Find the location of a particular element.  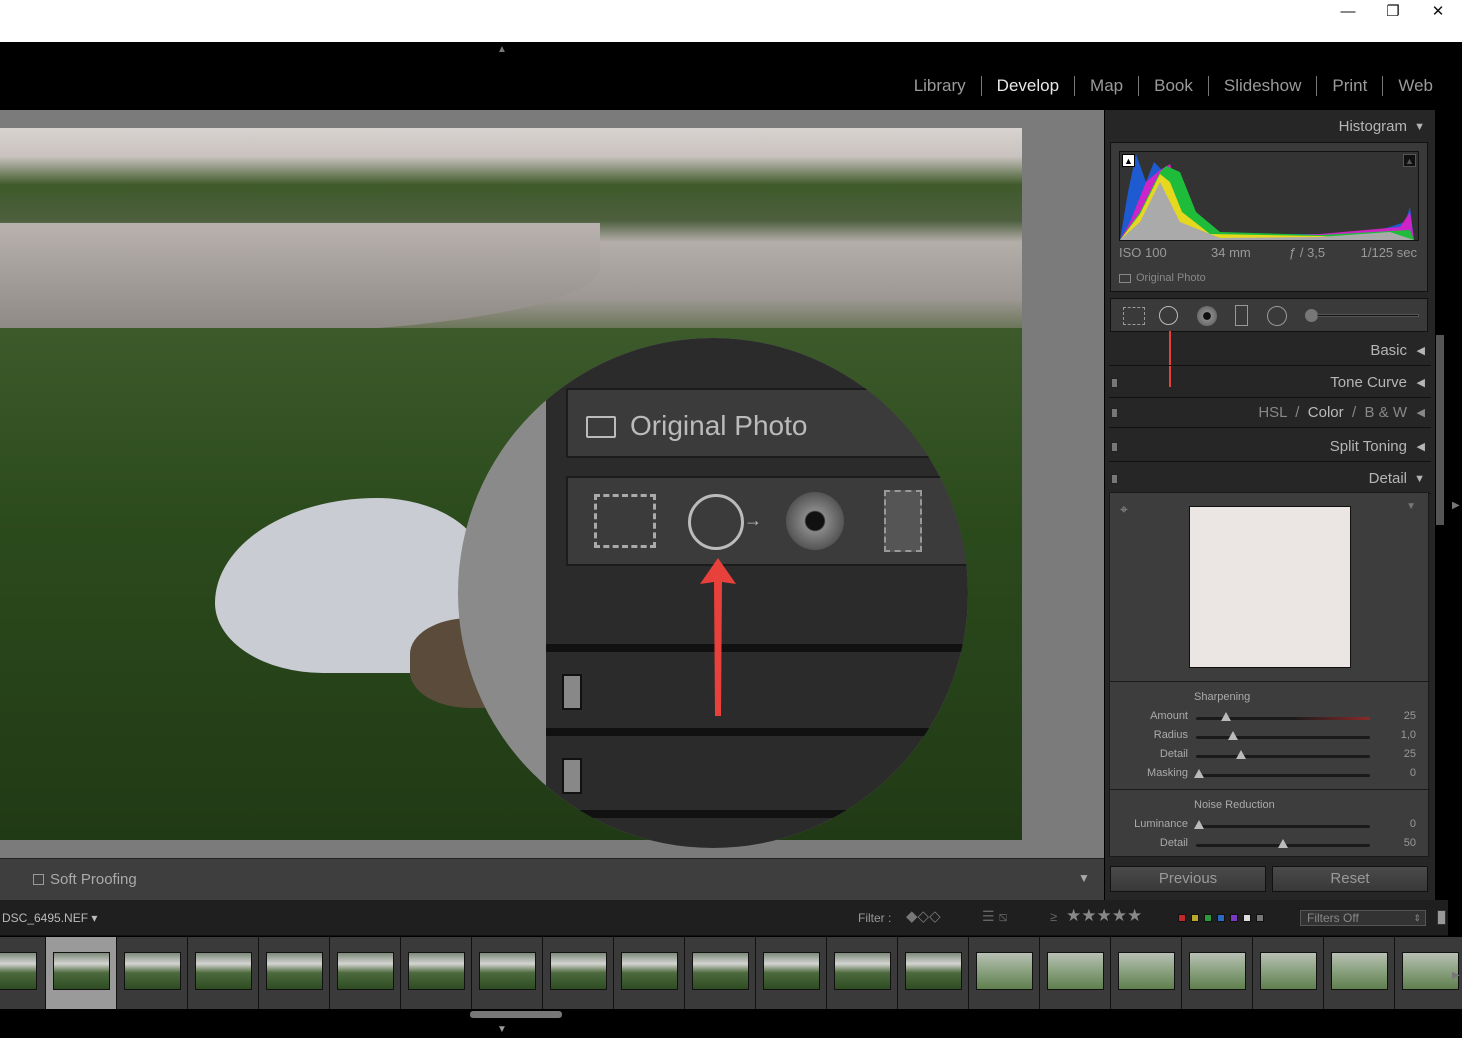

filename-label: DSC_6495.NEF ▾ is located at coordinates (49, 918).